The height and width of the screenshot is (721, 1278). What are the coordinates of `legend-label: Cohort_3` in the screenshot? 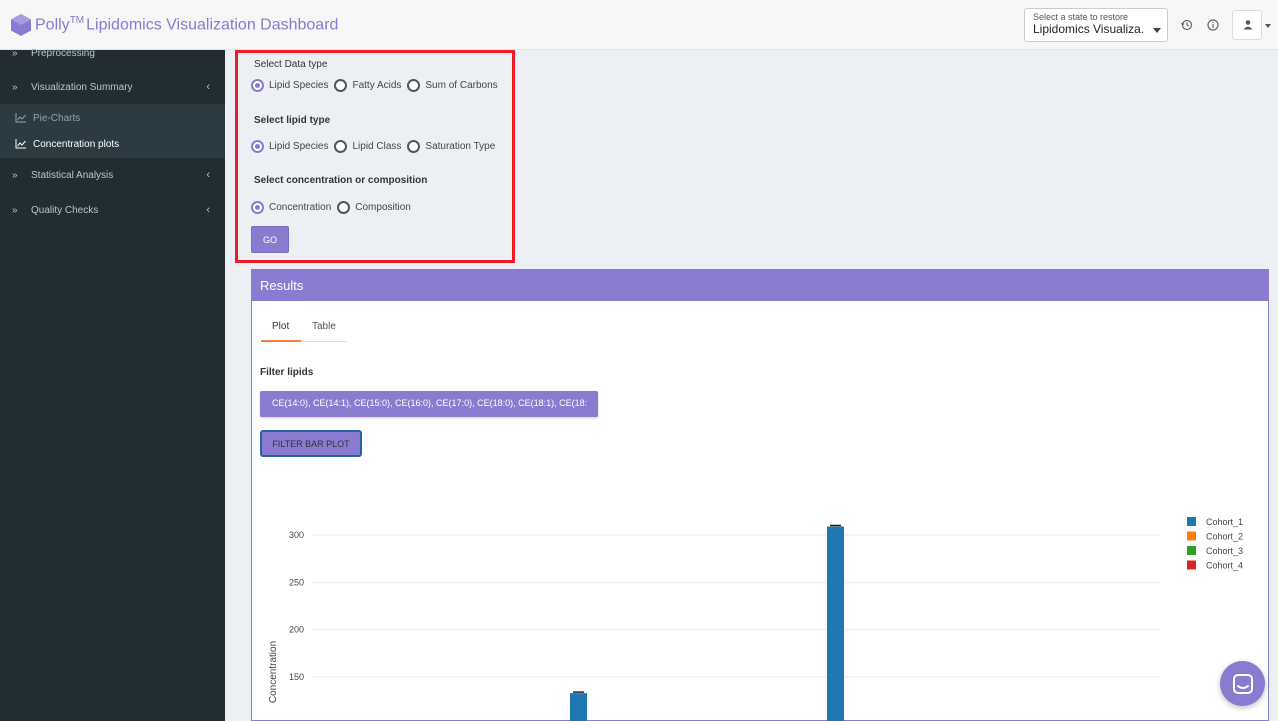 It's located at (1224, 551).